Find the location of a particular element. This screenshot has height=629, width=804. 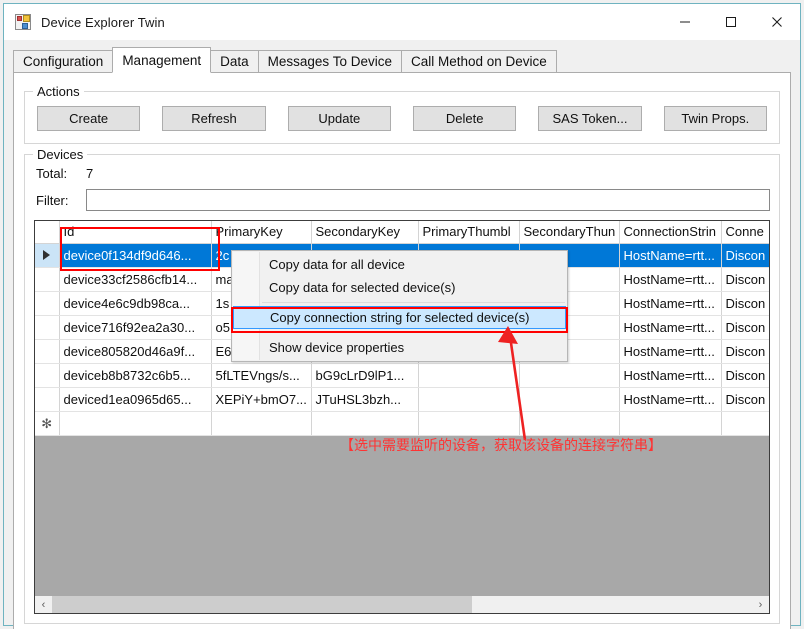

menu-item-copy-data-selected: Copy data for selected device(s) is located at coordinates (399, 287).